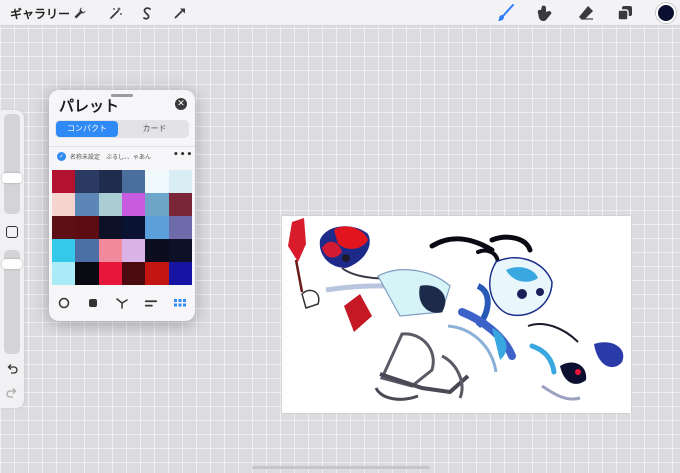  What do you see at coordinates (183, 155) in the screenshot?
I see `more-options-button: •••` at bounding box center [183, 155].